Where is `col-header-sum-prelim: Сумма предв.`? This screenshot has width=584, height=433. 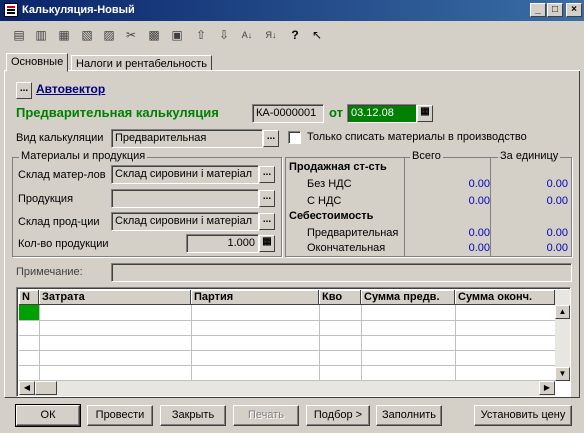
col-header-sum-prelim: Сумма предв. is located at coordinates (408, 297).